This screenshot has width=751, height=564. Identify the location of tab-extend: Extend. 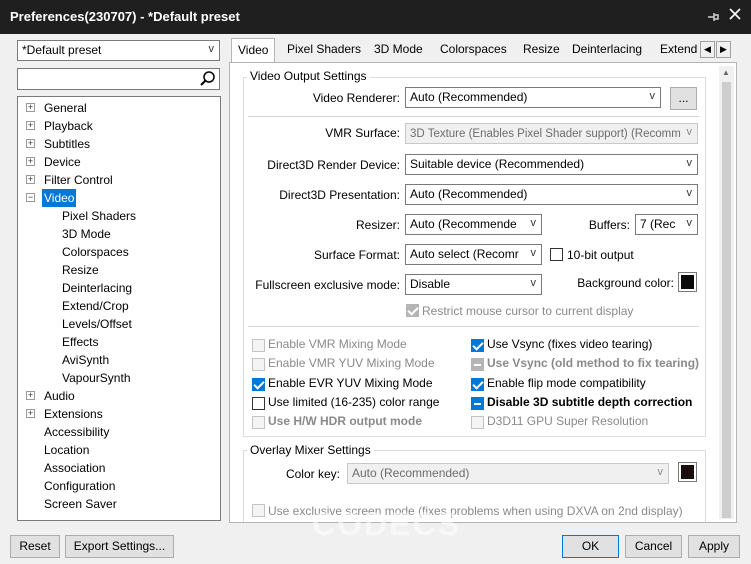
(678, 50).